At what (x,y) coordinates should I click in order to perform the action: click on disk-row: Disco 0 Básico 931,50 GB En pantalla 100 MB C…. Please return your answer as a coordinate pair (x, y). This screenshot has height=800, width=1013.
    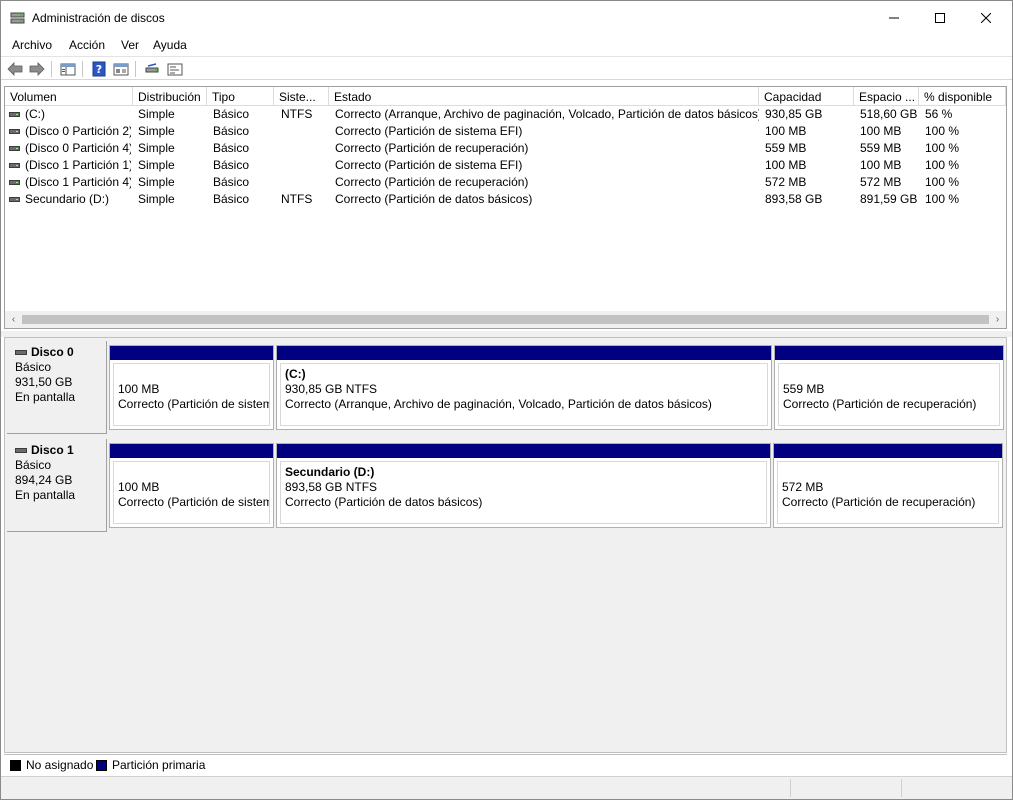
    Looking at the image, I should click on (505, 386).